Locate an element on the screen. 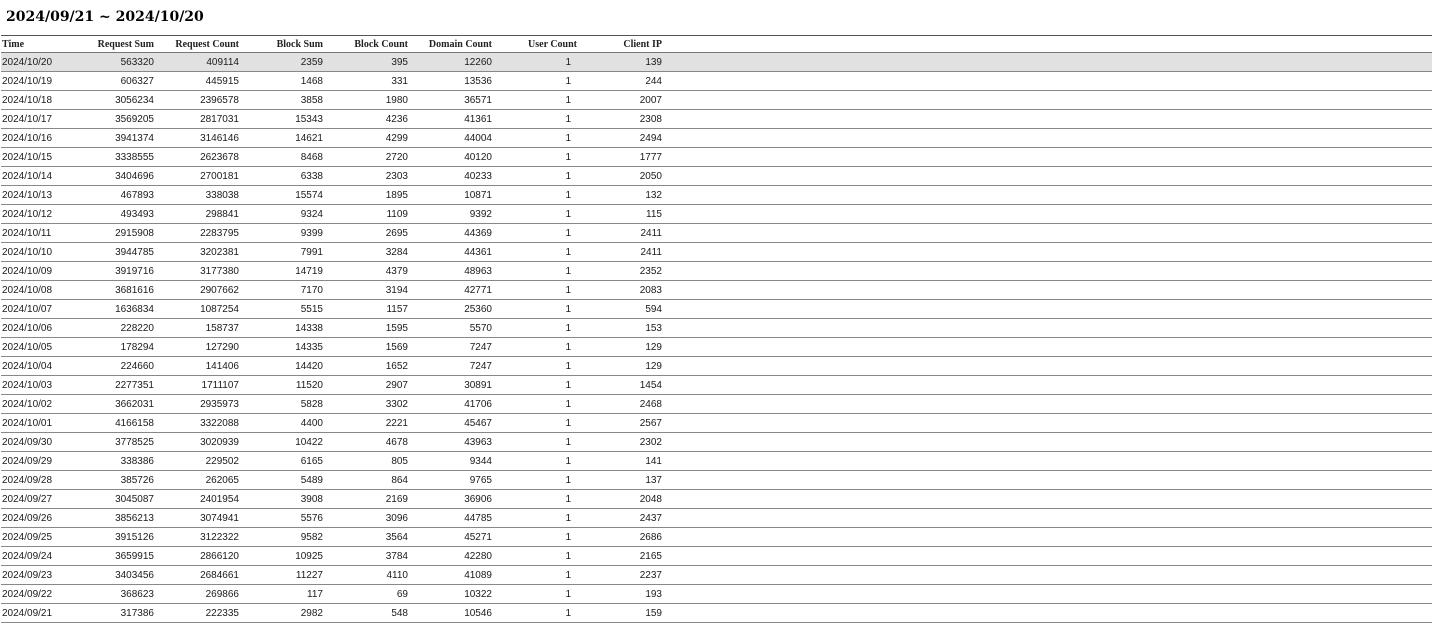 Image resolution: width=1440 pixels, height=628 pixels. table-row: 2024/10/12 493493 298841 9324 1109 9392 1 115 is located at coordinates (716, 214).